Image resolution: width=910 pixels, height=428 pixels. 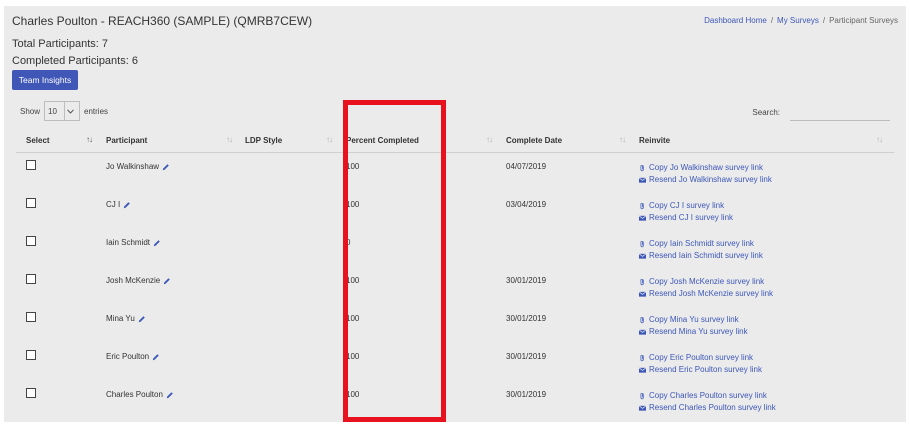 I want to click on resend-survey-link: Resend Josh McKenzie survey link, so click(x=706, y=294).